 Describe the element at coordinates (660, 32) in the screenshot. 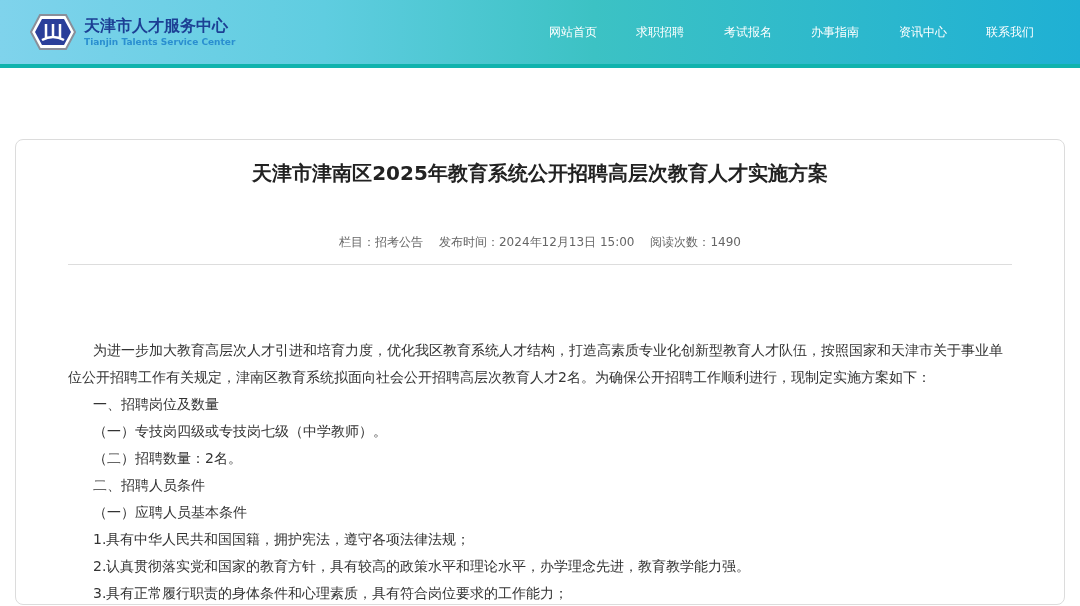

I see `nav-link: 求职招聘` at that location.